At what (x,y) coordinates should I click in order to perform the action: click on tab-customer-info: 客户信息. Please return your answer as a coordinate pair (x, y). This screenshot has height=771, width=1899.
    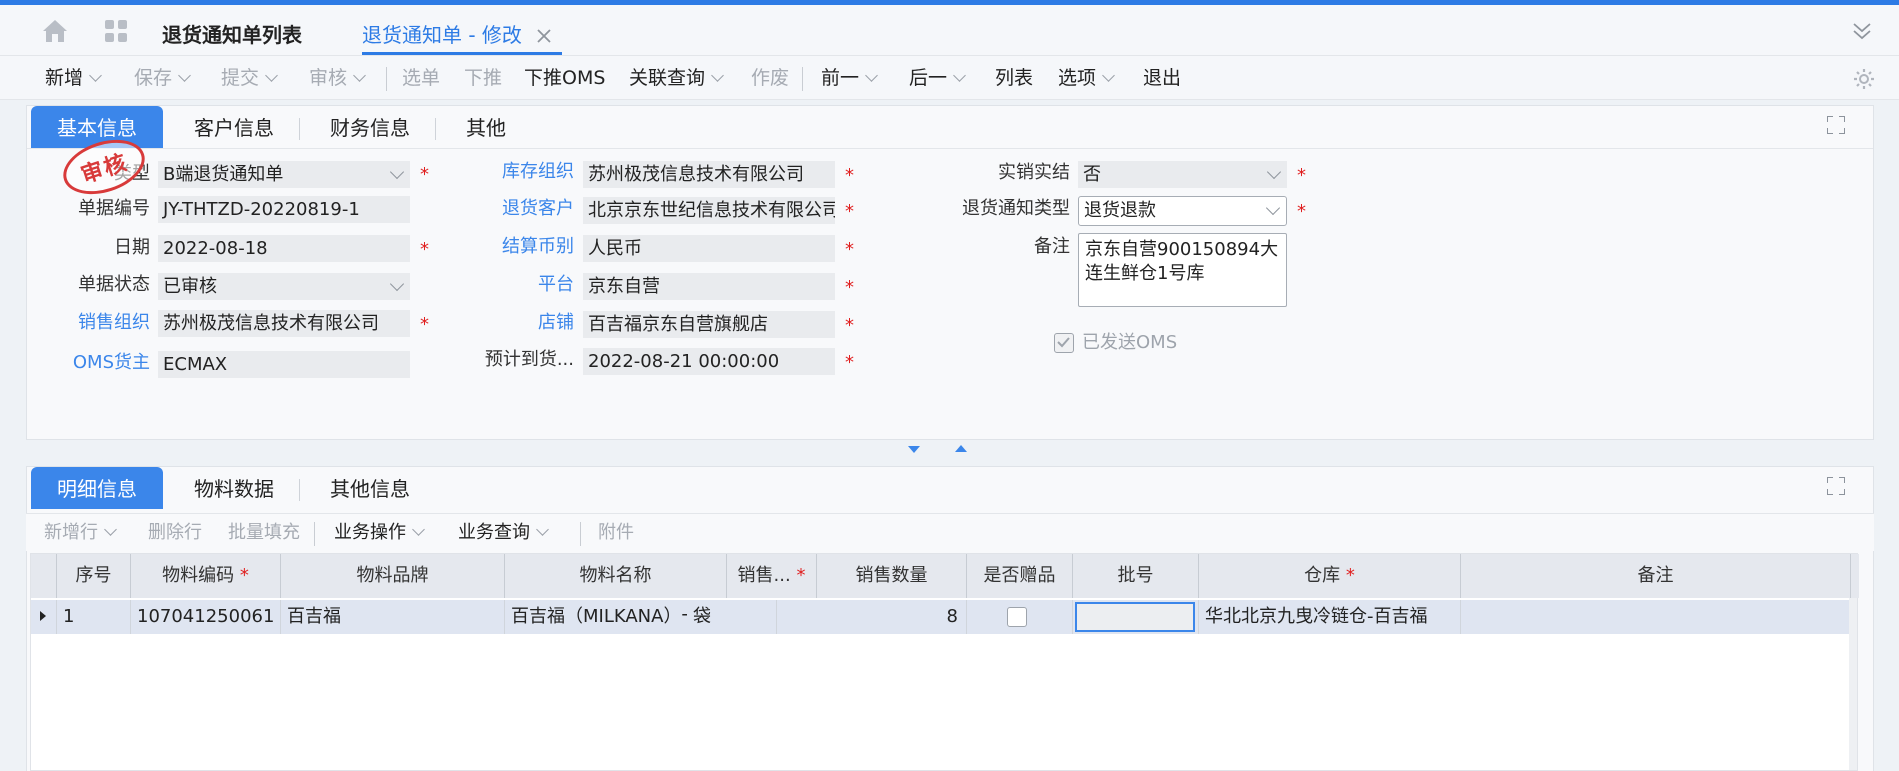
    Looking at the image, I should click on (234, 127).